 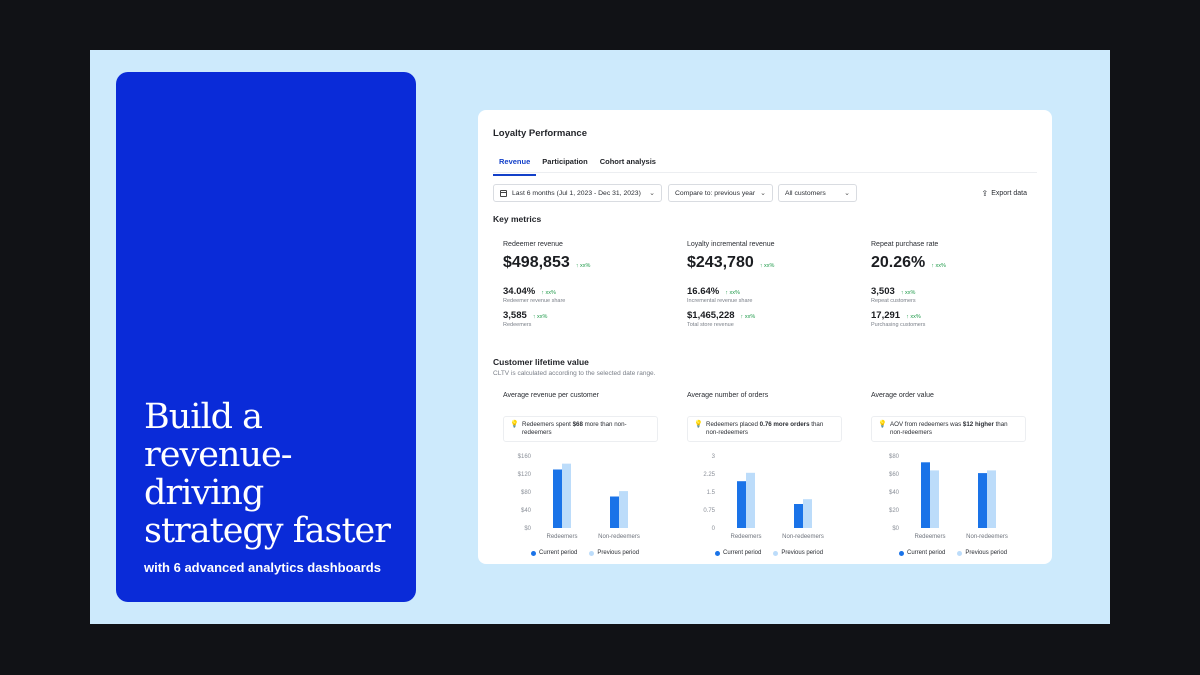 What do you see at coordinates (614, 512) in the screenshot?
I see `bar-current-non-redeemers` at bounding box center [614, 512].